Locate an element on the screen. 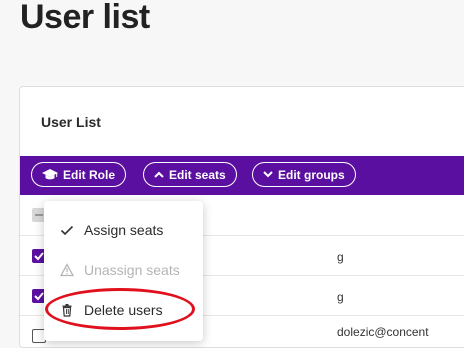 The width and height of the screenshot is (464, 348). trash-icon is located at coordinates (67, 310).